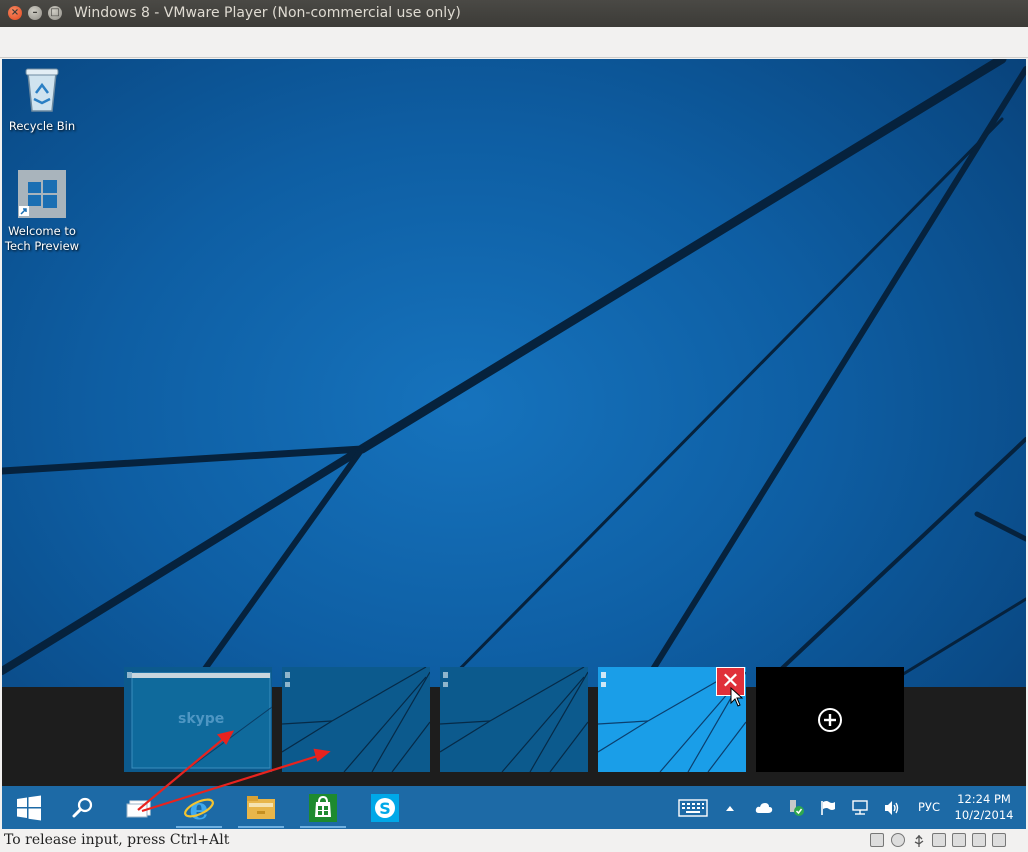  I want to click on release-input-hint: To release input, press Ctrl+Alt, so click(117, 840).